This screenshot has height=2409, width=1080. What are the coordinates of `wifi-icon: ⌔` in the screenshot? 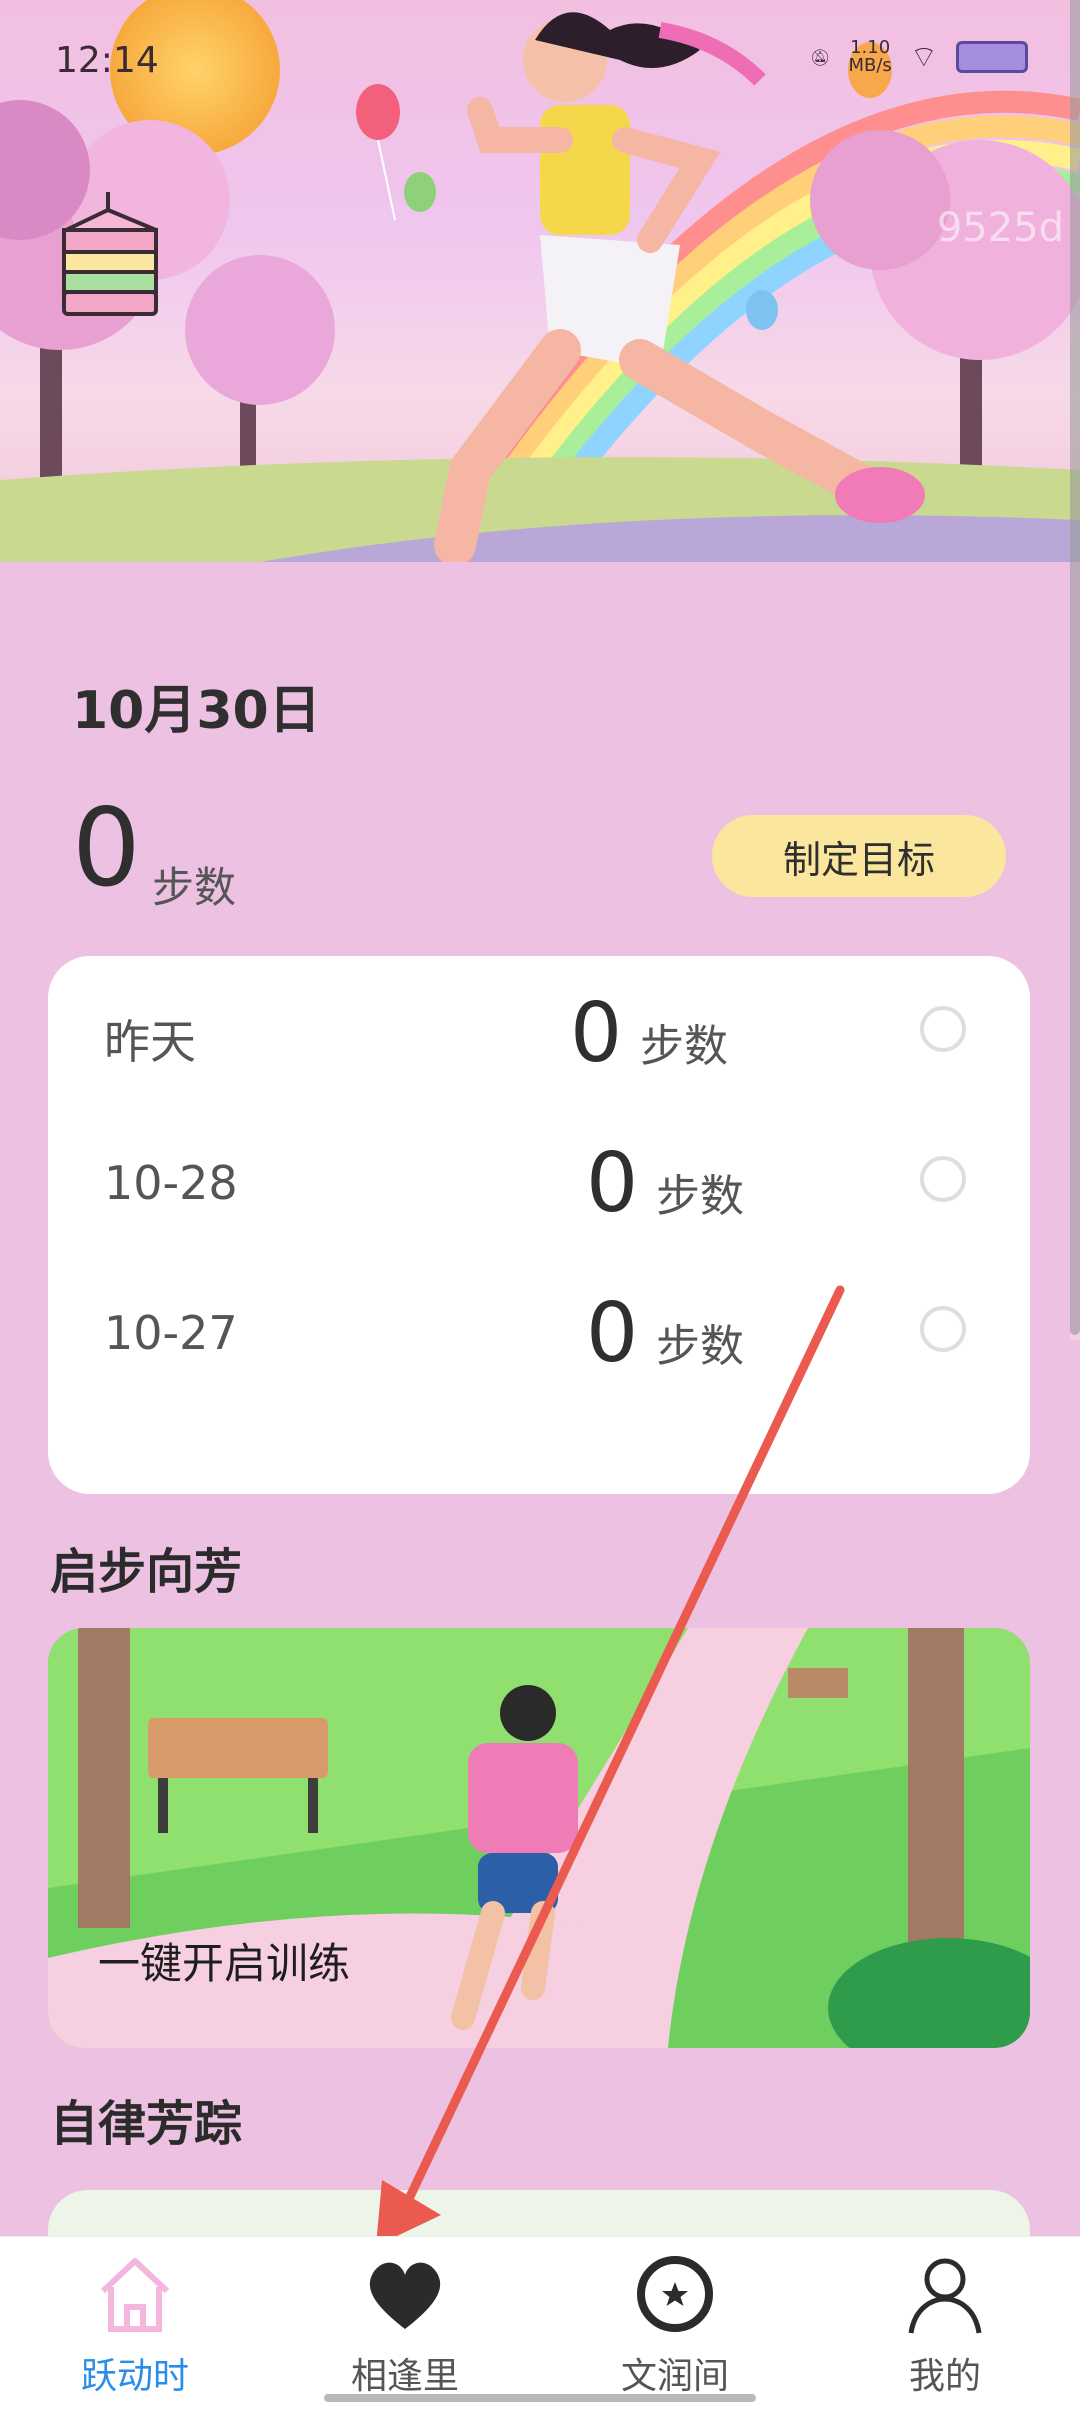 It's located at (923, 57).